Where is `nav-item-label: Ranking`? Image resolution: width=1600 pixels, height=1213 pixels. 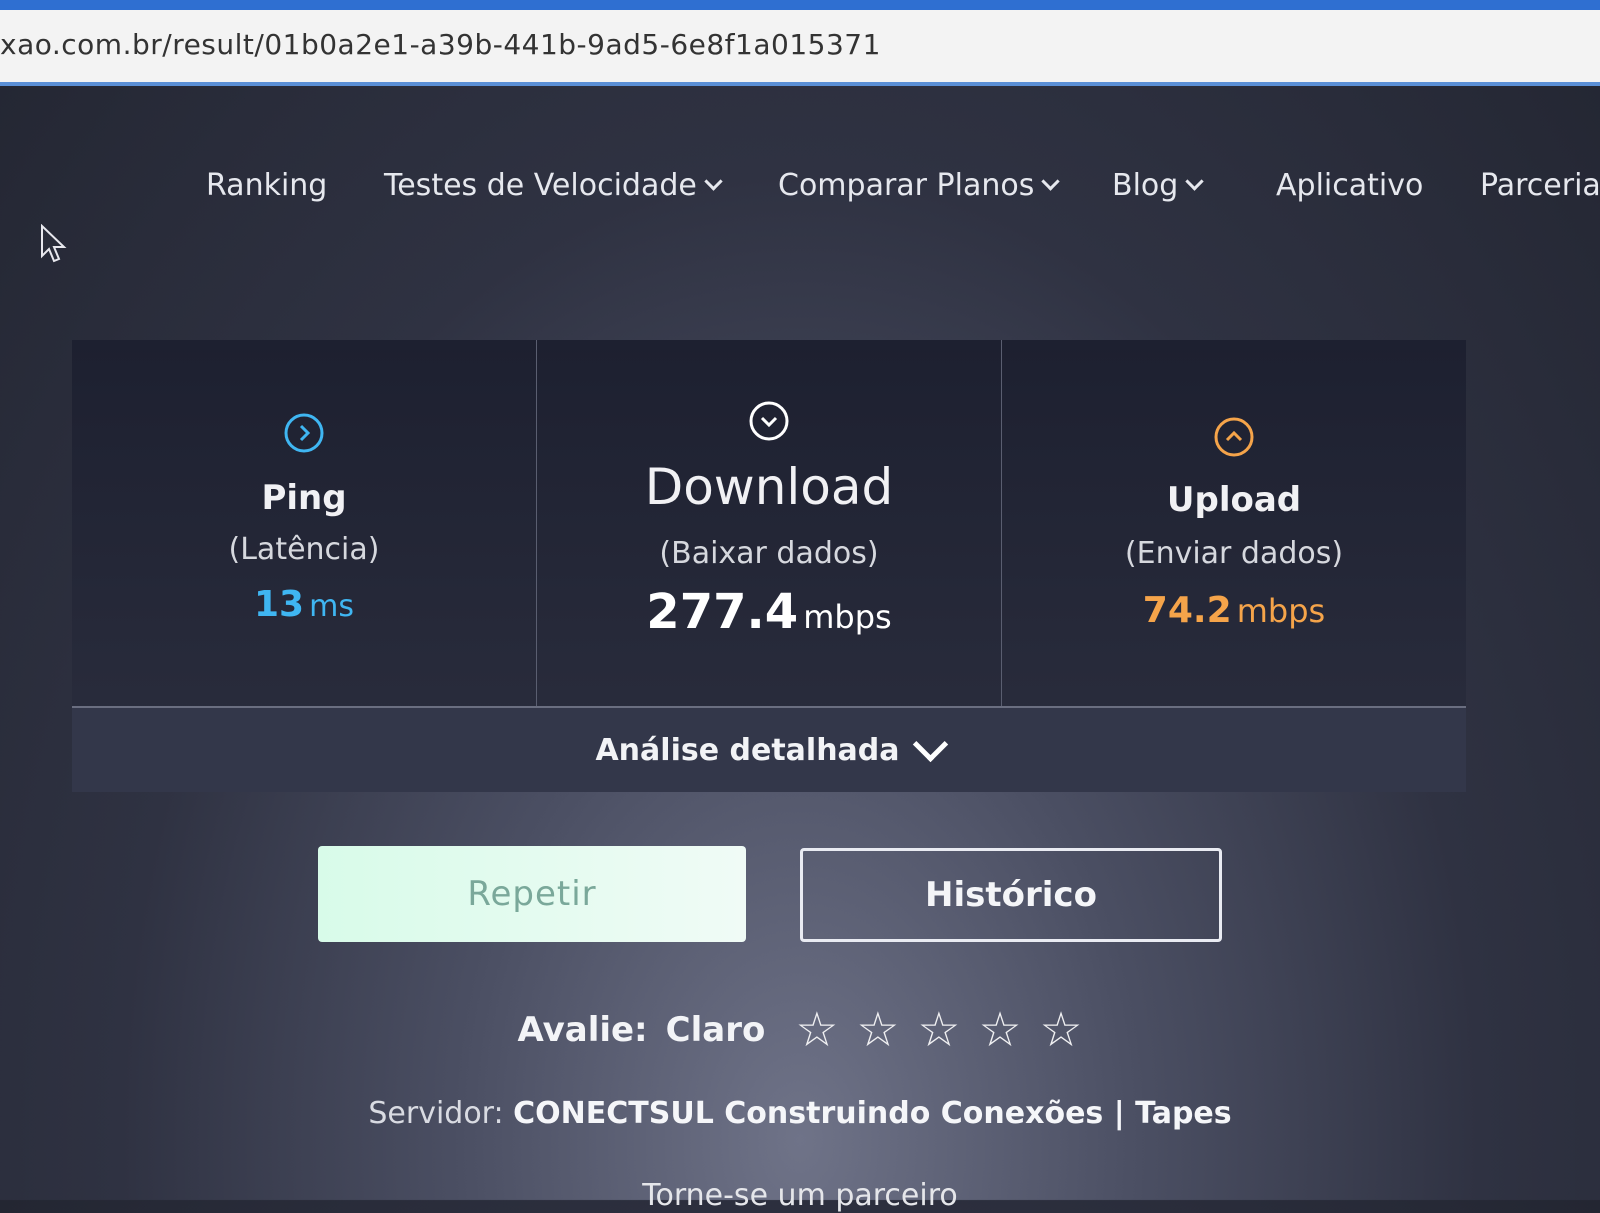
nav-item-label: Ranking is located at coordinates (267, 185).